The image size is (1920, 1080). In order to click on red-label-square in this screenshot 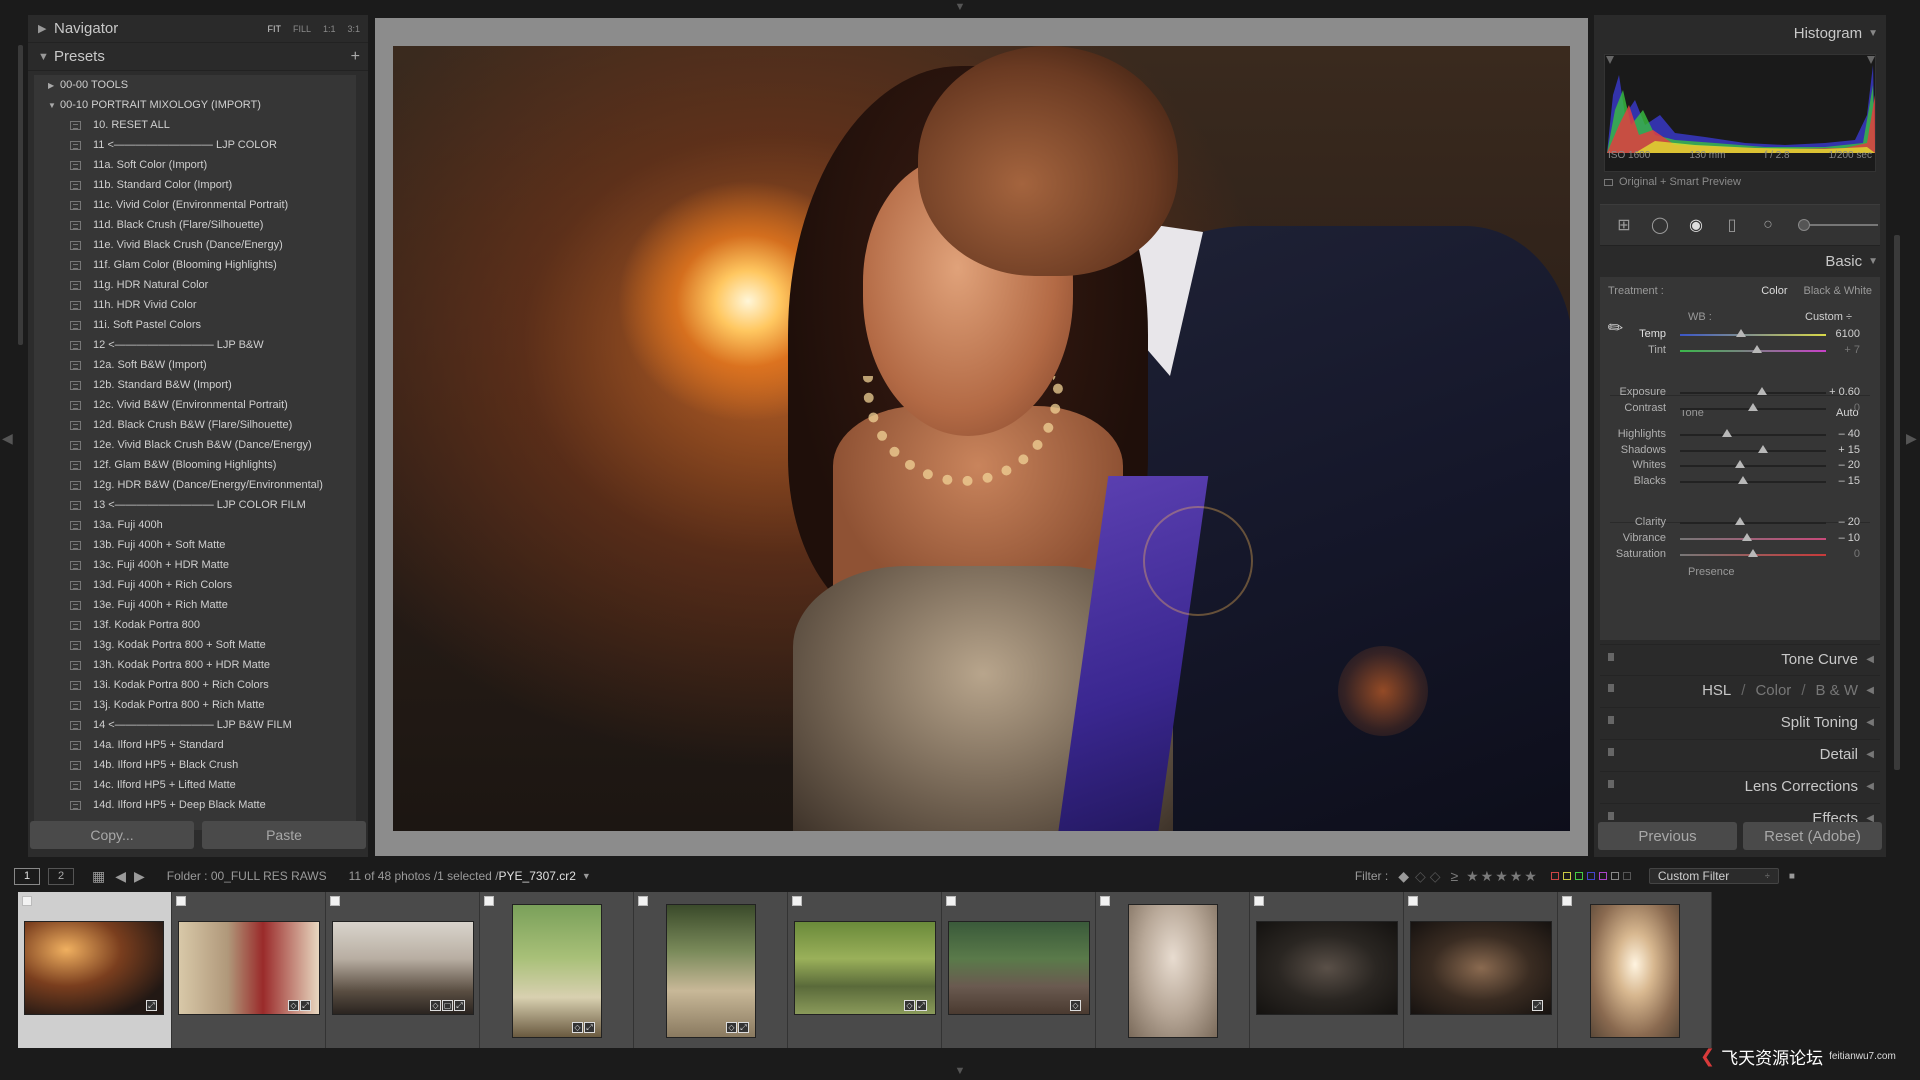, I will do `click(1554, 876)`.